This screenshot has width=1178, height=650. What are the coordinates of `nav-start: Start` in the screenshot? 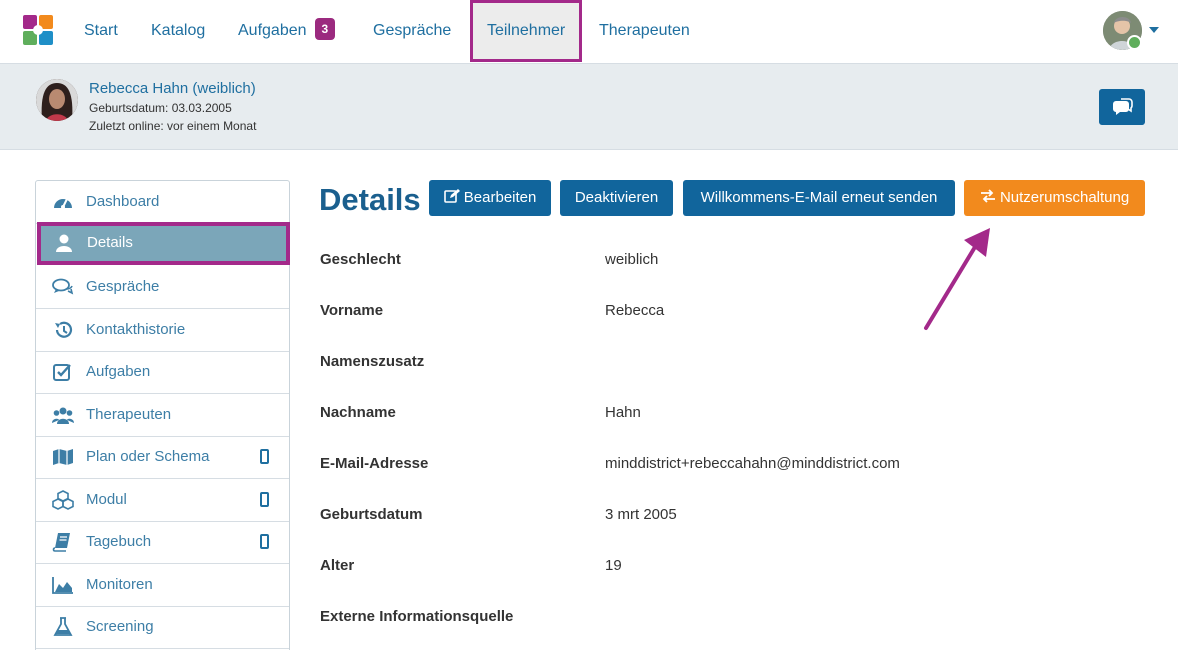 It's located at (101, 31).